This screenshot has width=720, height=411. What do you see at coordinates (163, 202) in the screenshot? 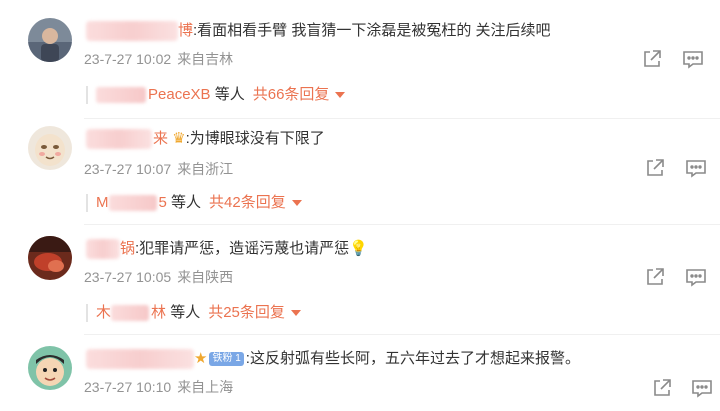
I see `reply-username-suffix: 5` at bounding box center [163, 202].